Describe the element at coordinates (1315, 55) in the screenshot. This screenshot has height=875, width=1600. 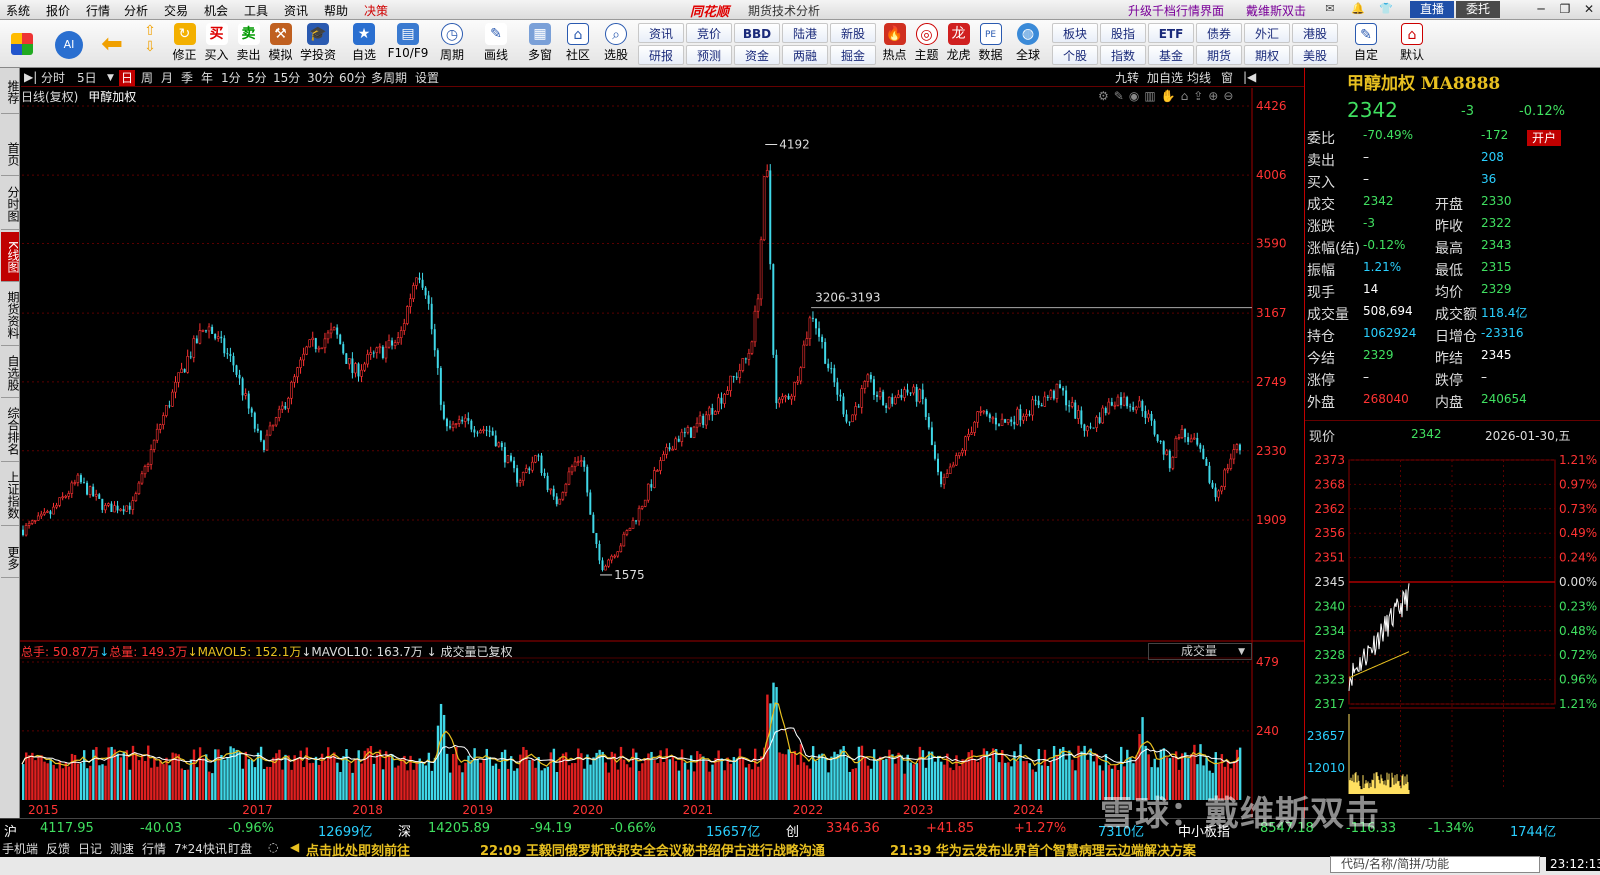
I see `btn-us-stock: 美股` at that location.